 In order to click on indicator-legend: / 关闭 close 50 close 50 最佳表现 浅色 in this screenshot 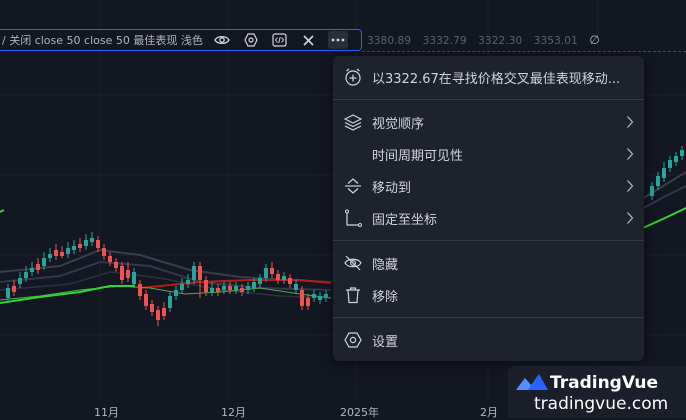, I will do `click(181, 40)`.